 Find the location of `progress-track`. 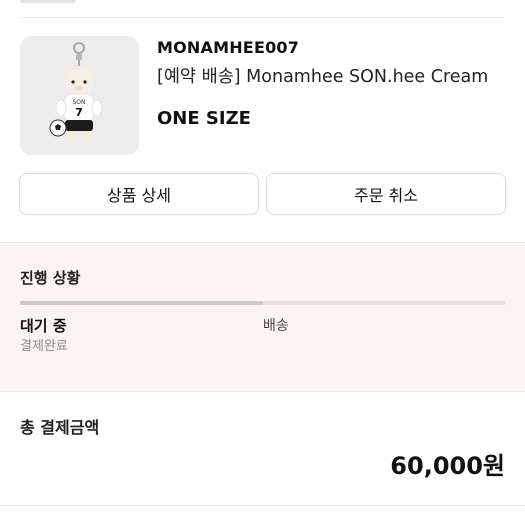

progress-track is located at coordinates (262, 303).